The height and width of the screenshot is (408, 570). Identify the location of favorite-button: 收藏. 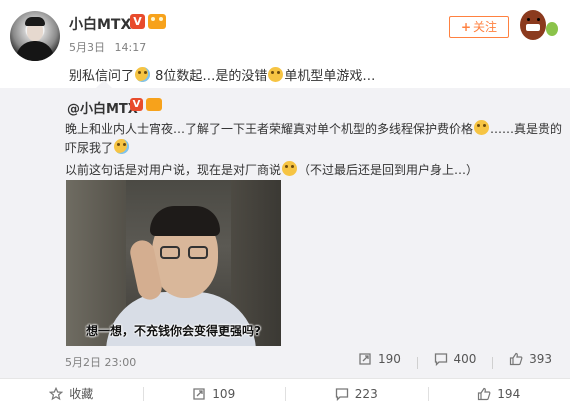
(71, 393).